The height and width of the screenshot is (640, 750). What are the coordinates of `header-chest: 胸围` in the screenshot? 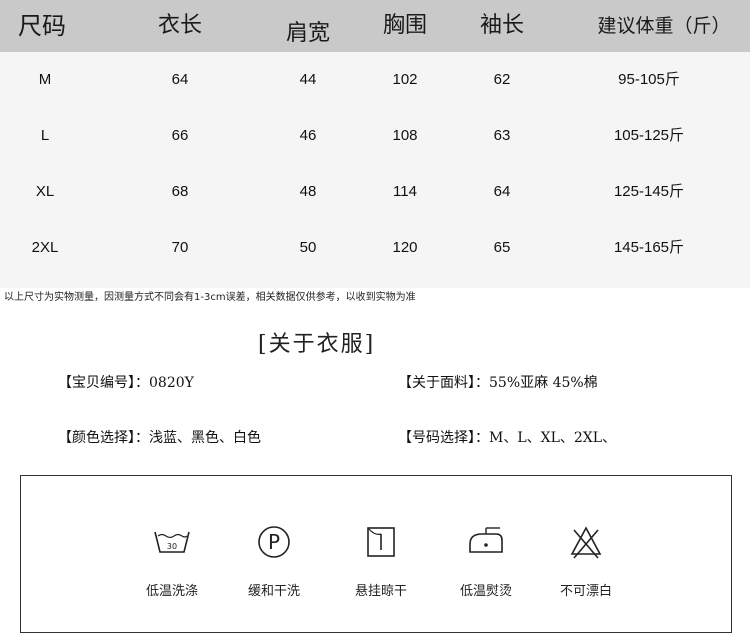 It's located at (404, 25).